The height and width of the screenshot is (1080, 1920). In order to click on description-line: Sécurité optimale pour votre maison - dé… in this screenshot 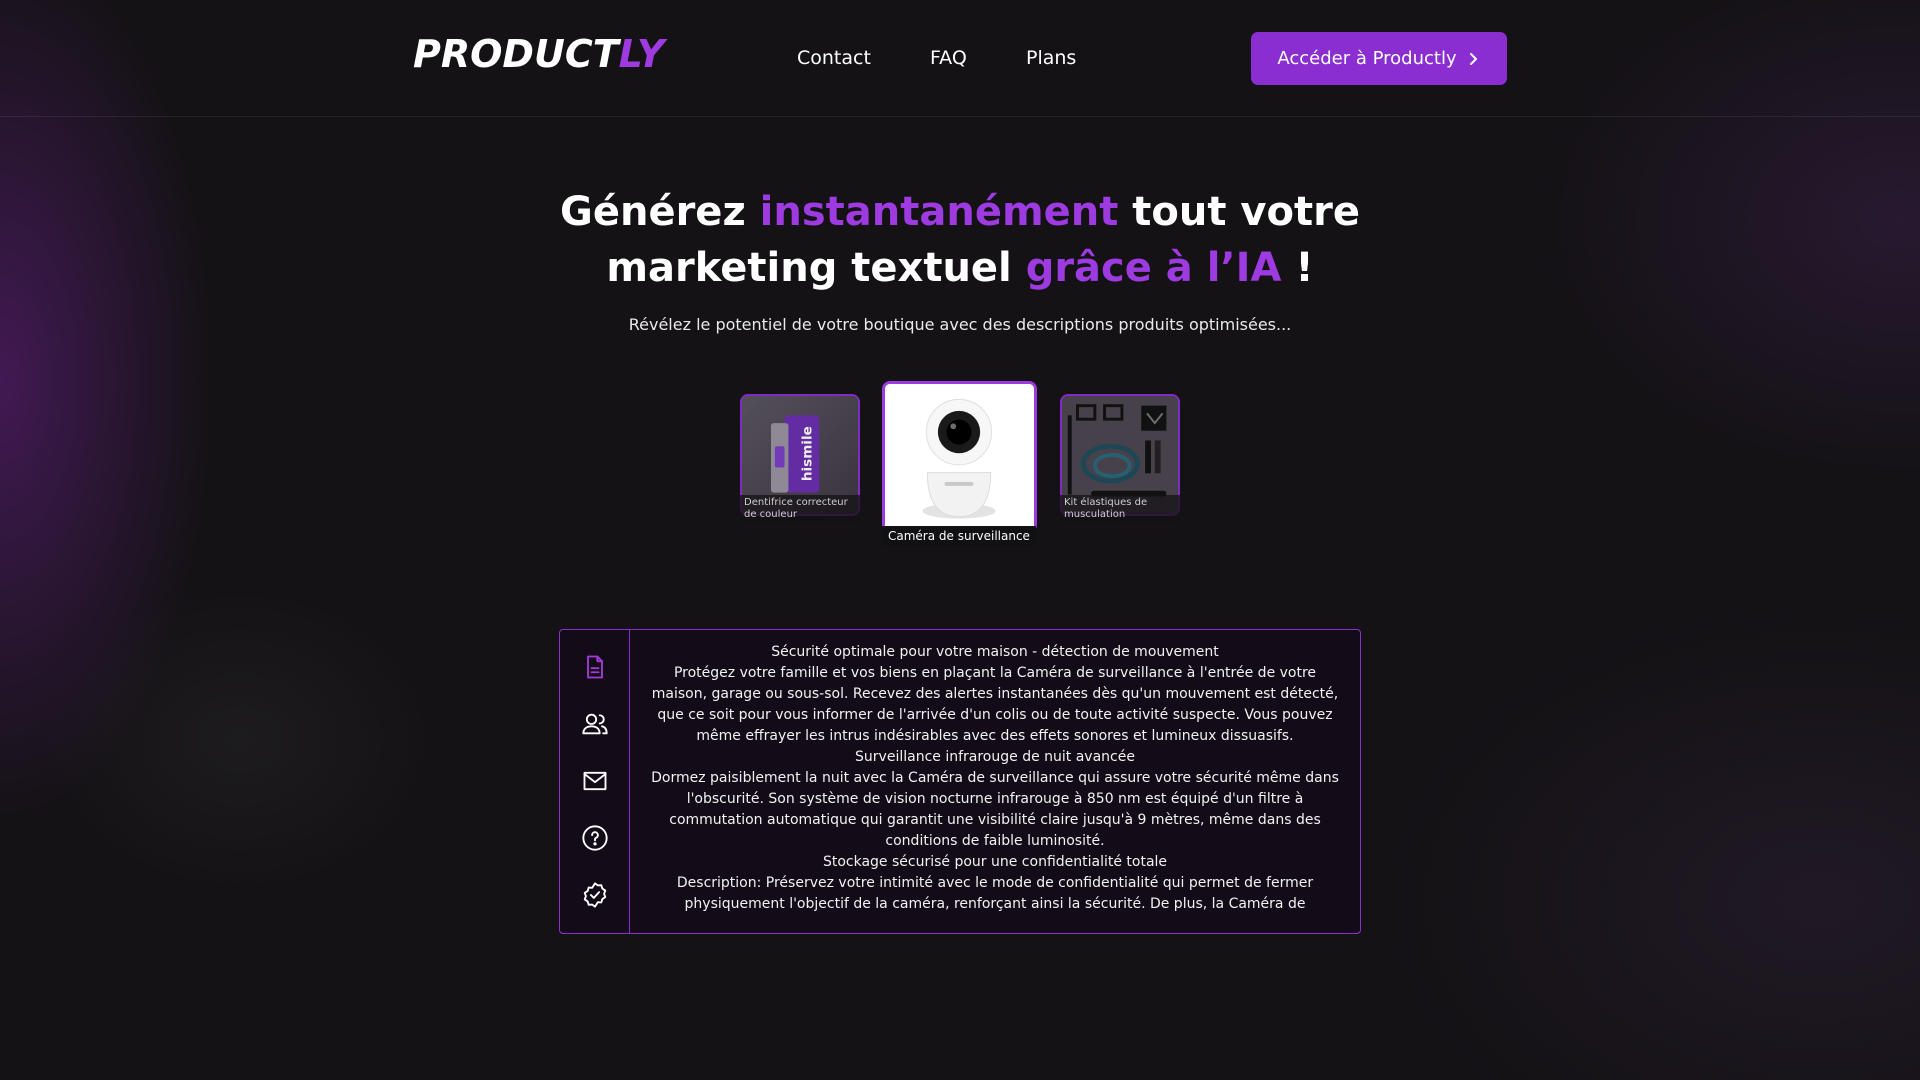, I will do `click(995, 652)`.